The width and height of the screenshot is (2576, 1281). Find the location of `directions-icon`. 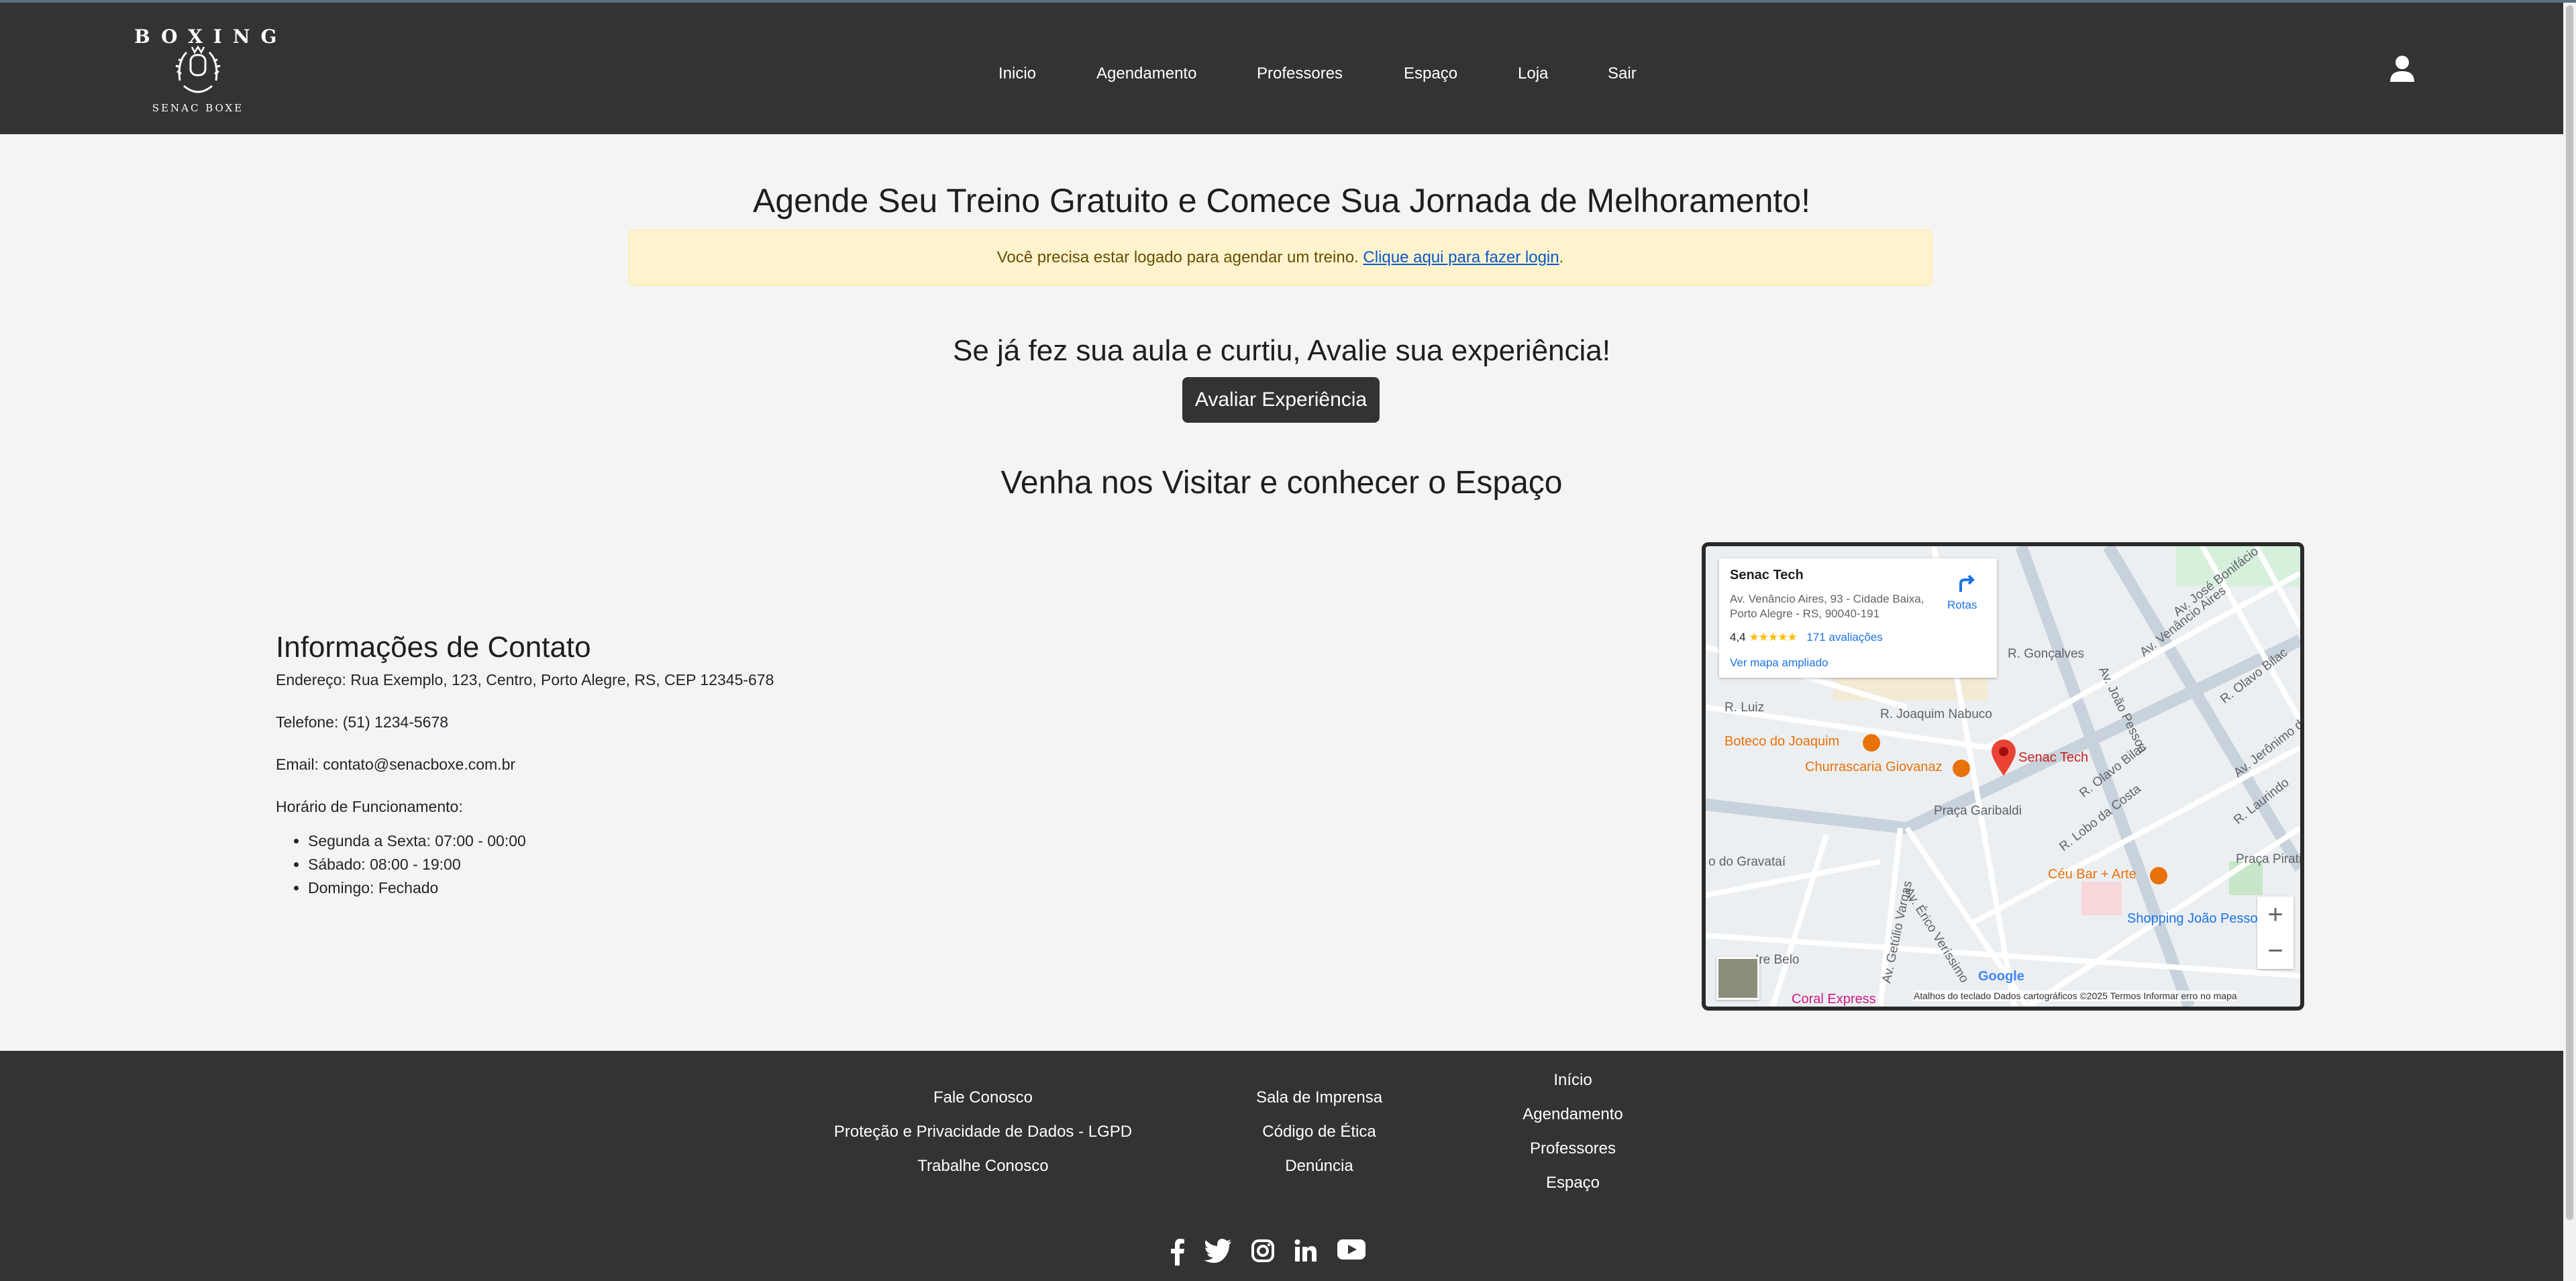

directions-icon is located at coordinates (1966, 583).